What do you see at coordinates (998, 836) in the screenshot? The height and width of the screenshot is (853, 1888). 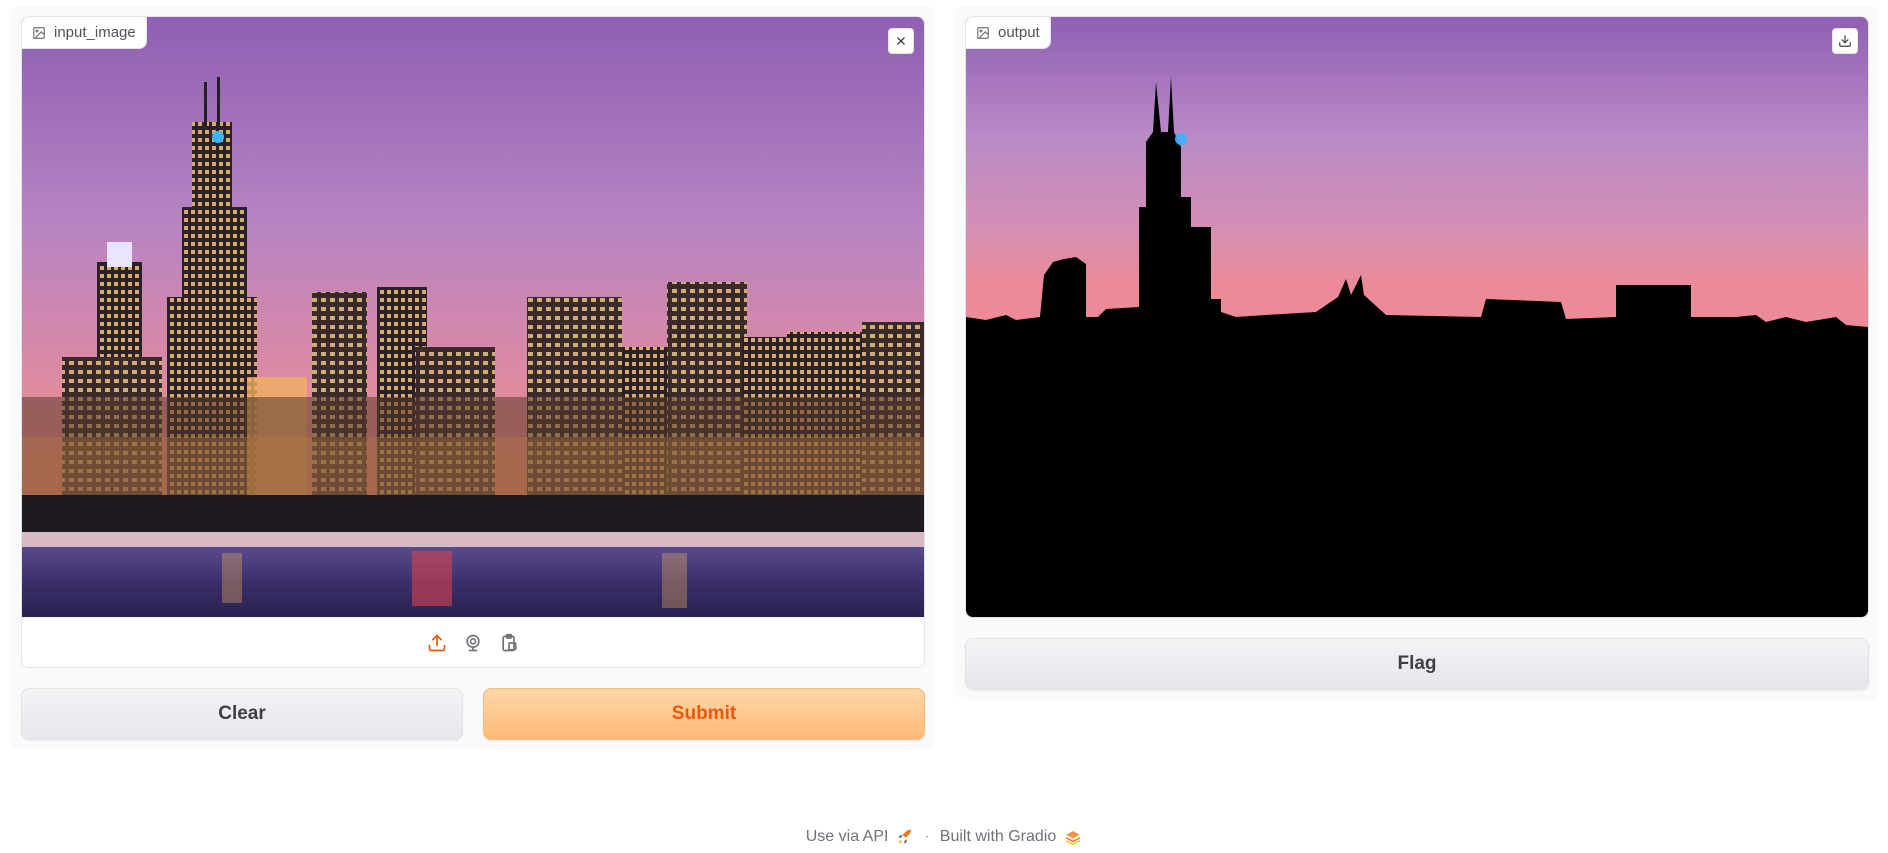 I see `built-with-gradio-label: Built with Gradio` at bounding box center [998, 836].